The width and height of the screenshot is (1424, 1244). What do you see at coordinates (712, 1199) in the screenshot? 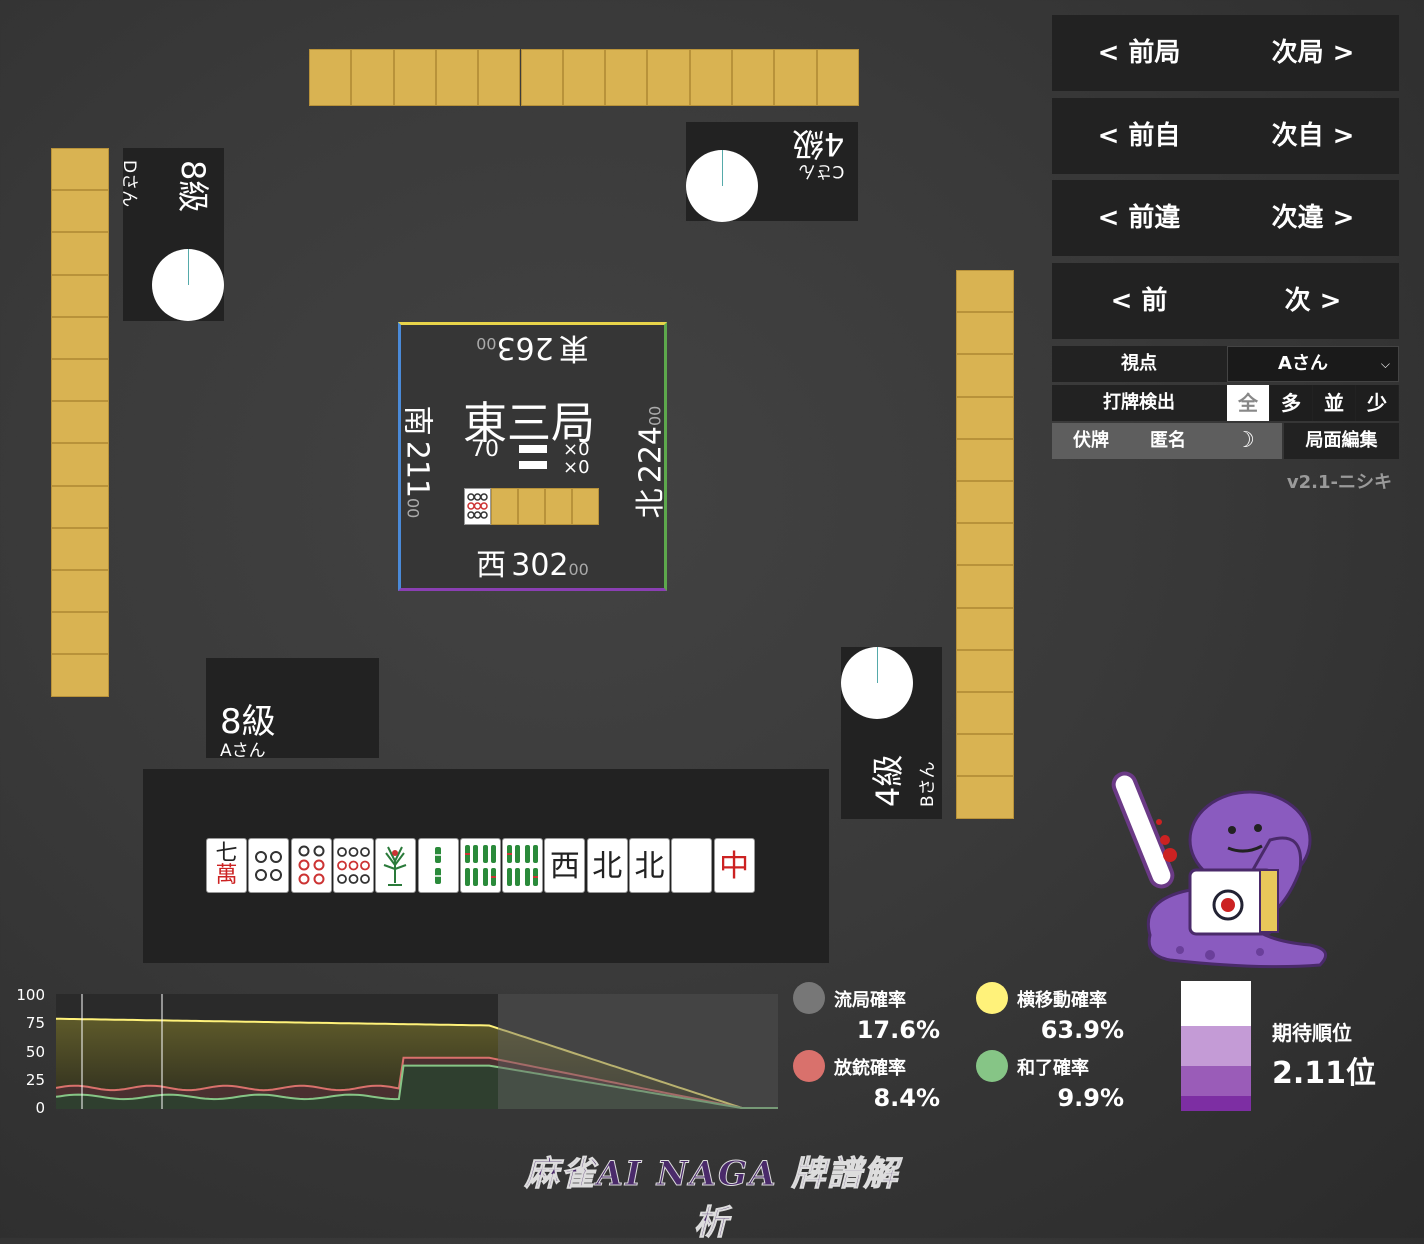
I see `naga-logo: 麻雀AI NAGA 牌譜解析` at bounding box center [712, 1199].